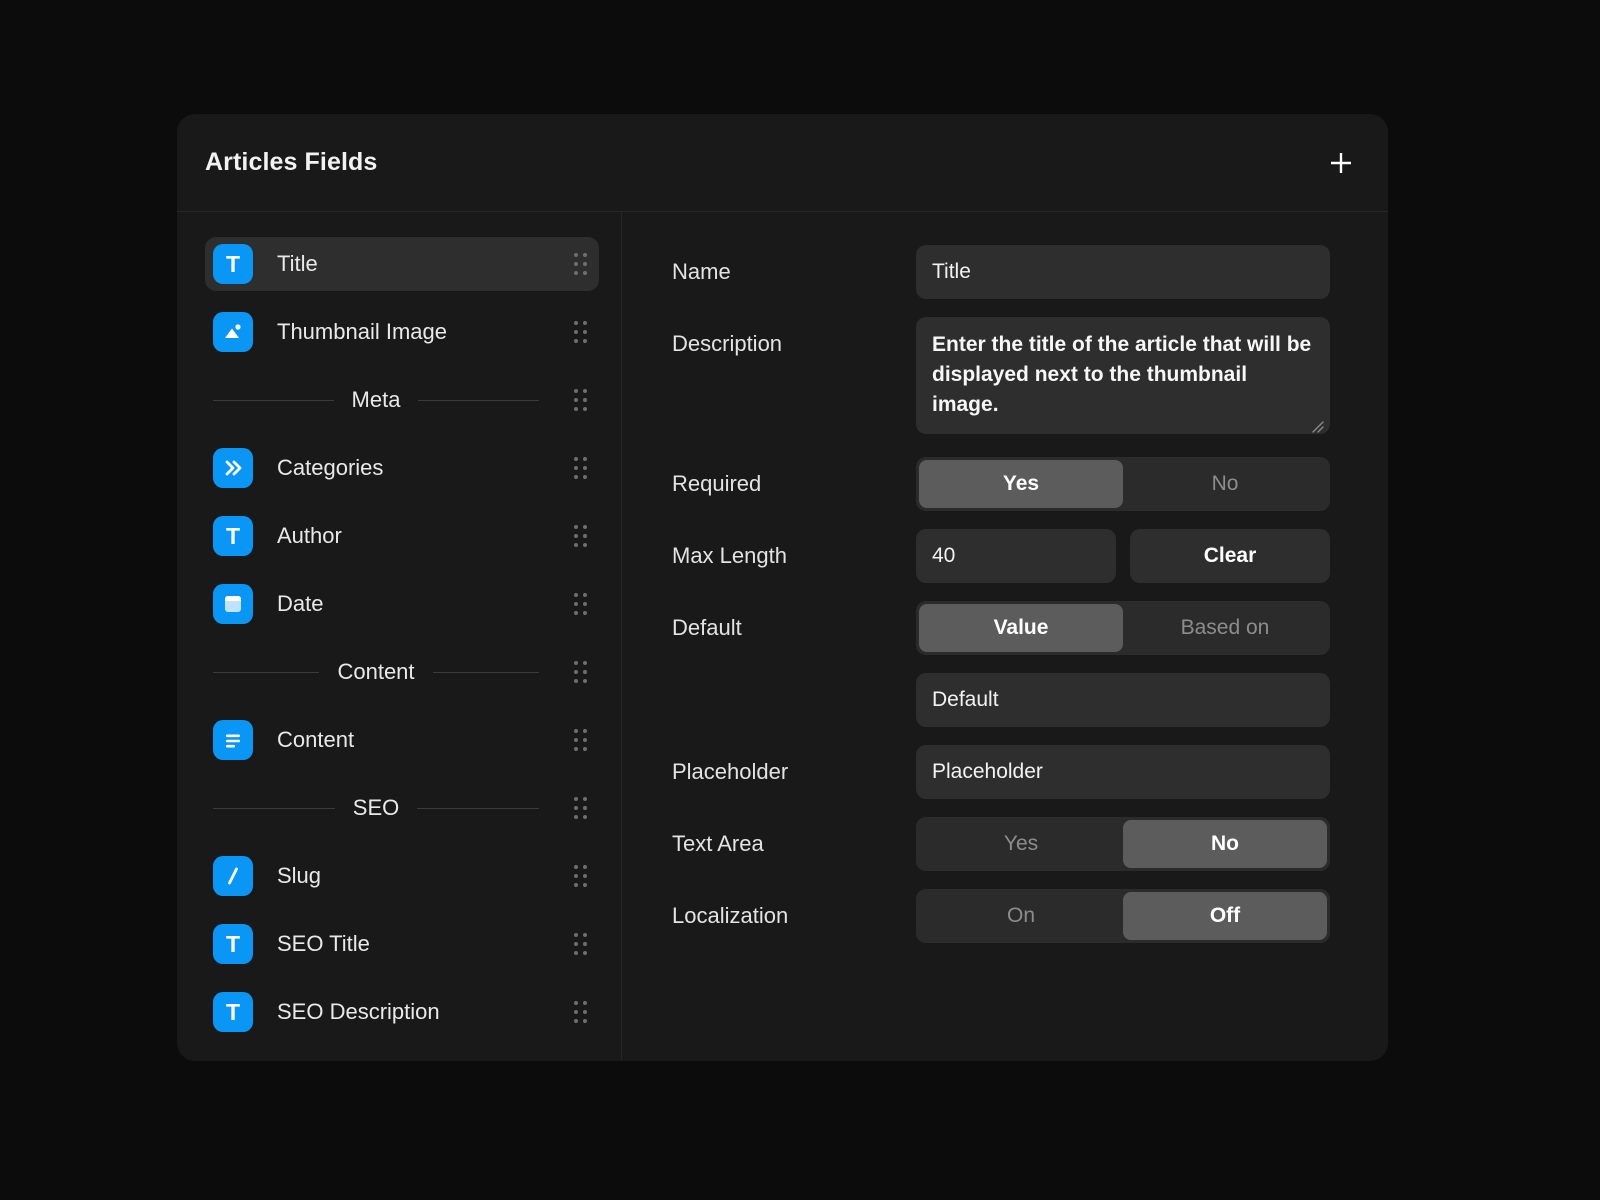  I want to click on group-divider-meta: Meta, so click(402, 400).